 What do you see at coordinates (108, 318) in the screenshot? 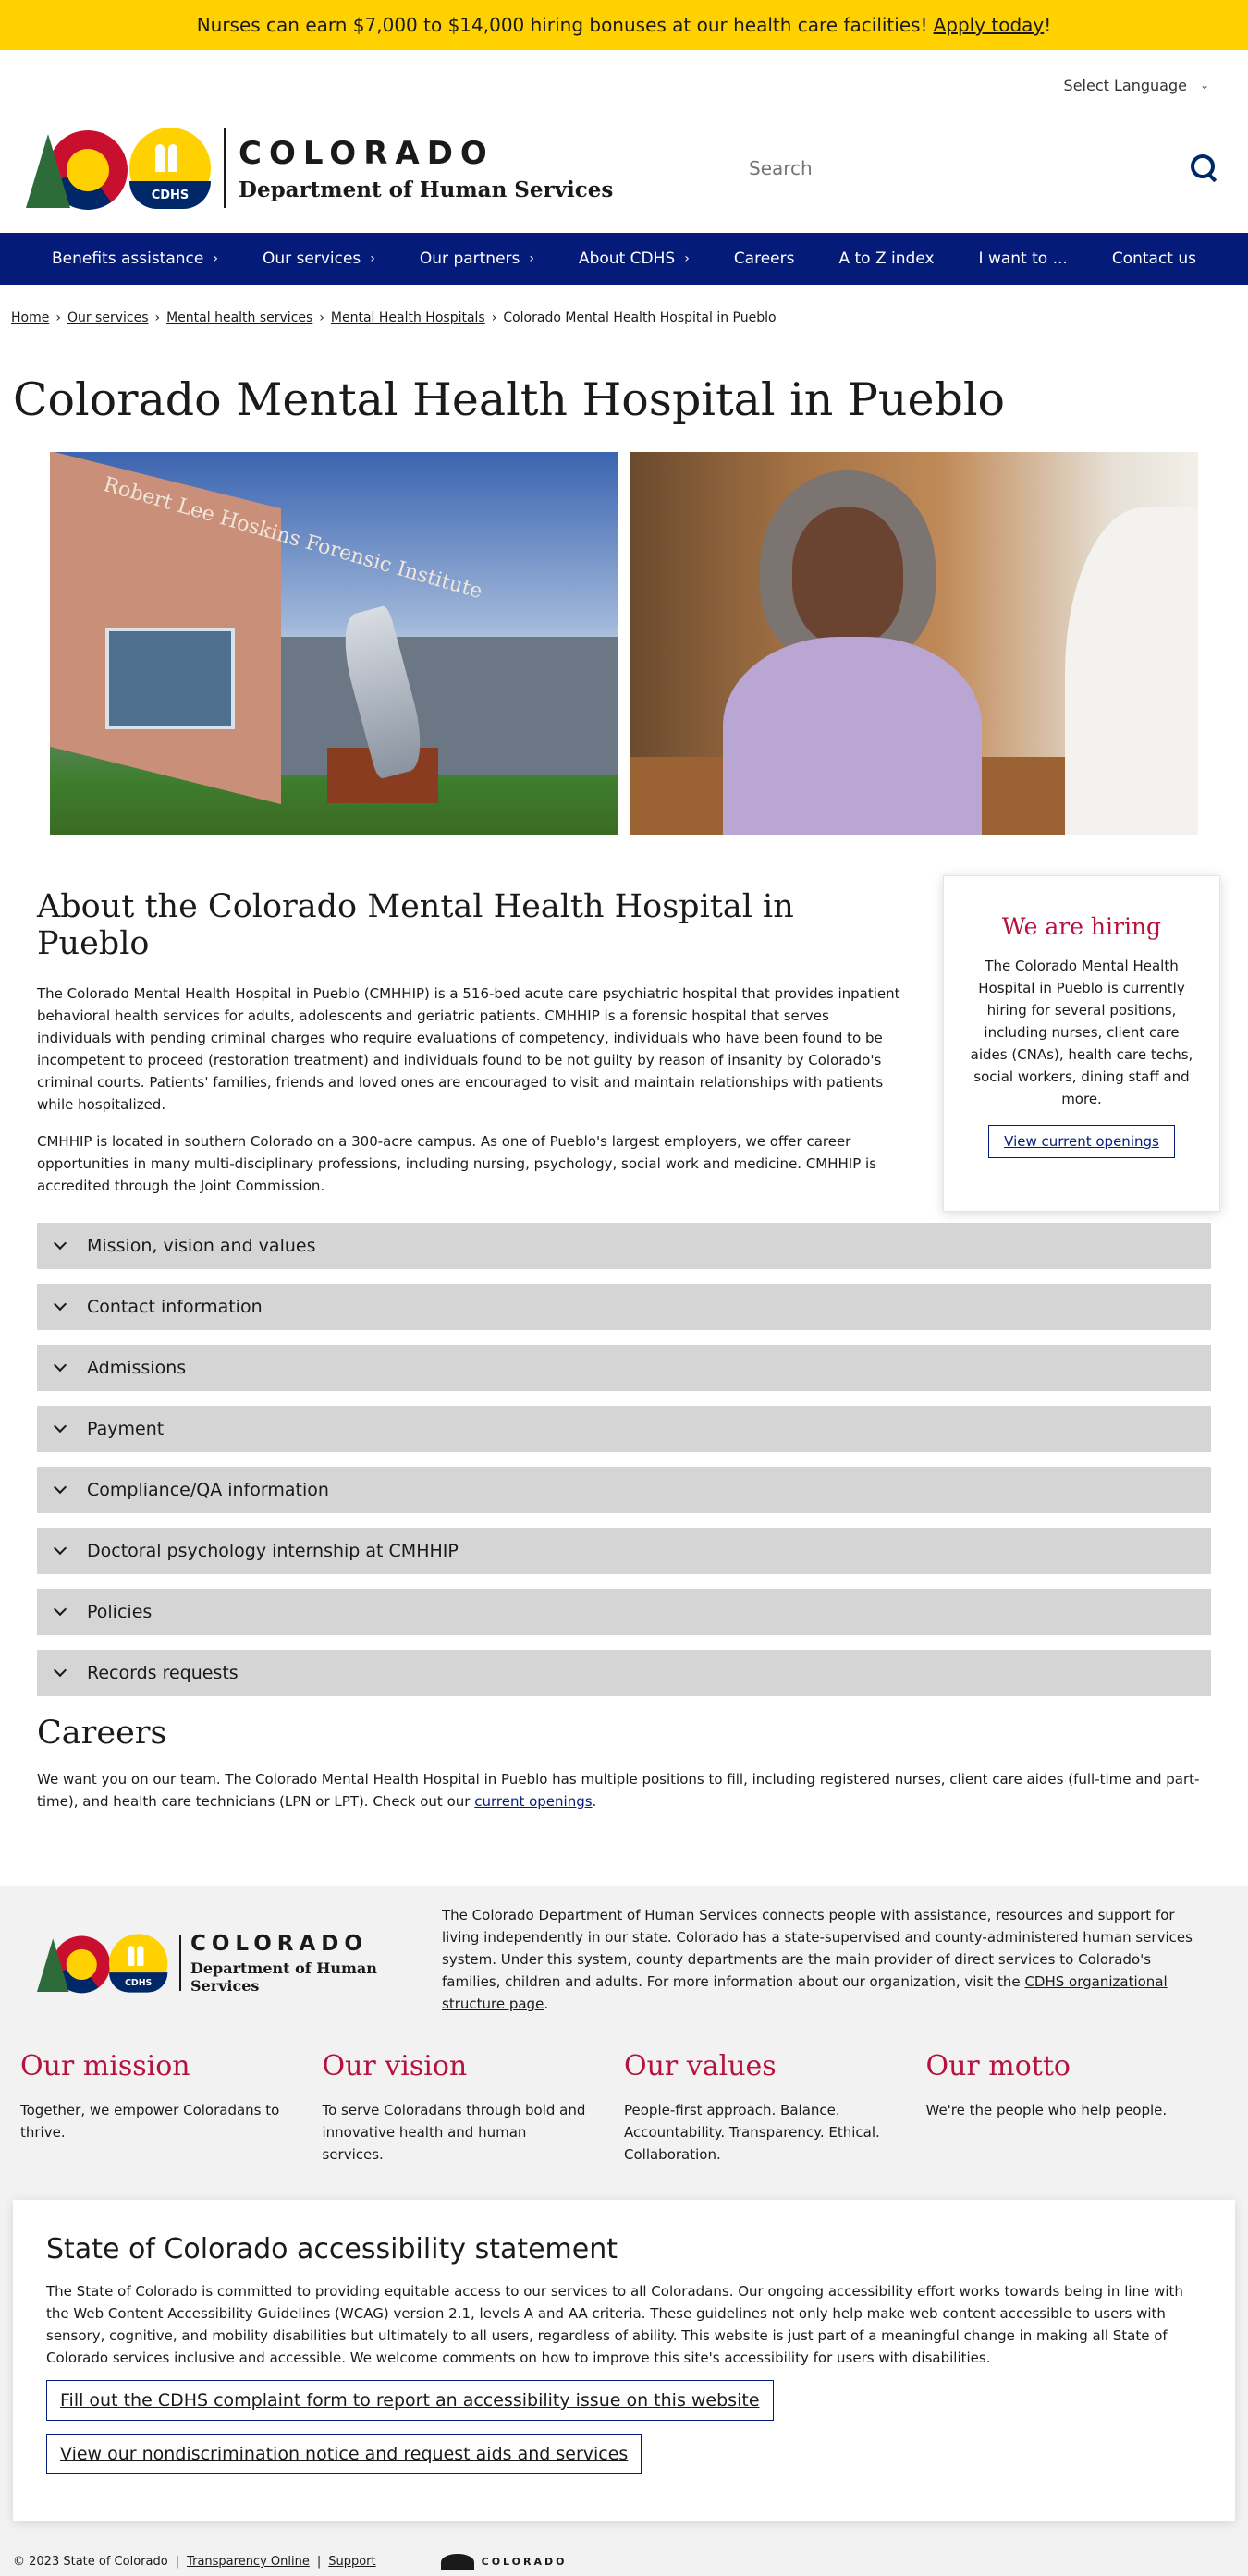
I see `breadcrumb-our-services: Our services` at bounding box center [108, 318].